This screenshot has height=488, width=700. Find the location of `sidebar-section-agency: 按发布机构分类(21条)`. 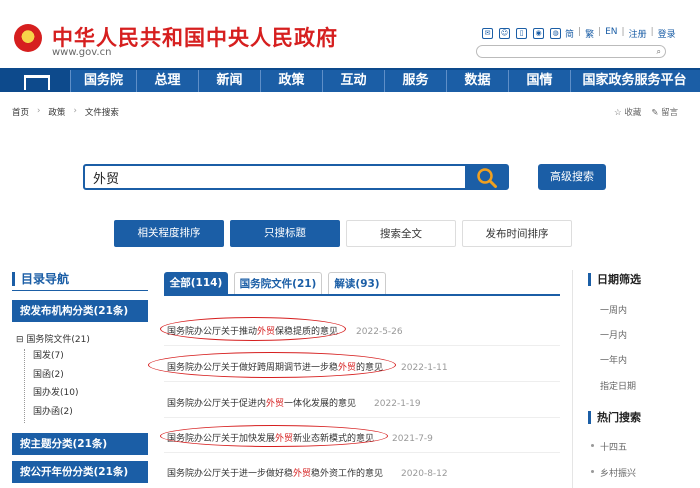

sidebar-section-agency: 按发布机构分类(21条) is located at coordinates (80, 311).